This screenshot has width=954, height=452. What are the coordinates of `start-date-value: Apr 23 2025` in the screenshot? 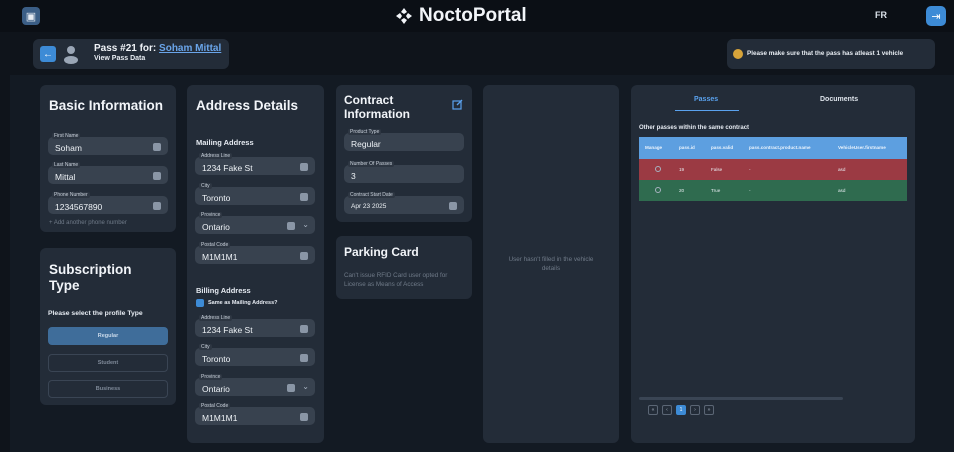 It's located at (369, 206).